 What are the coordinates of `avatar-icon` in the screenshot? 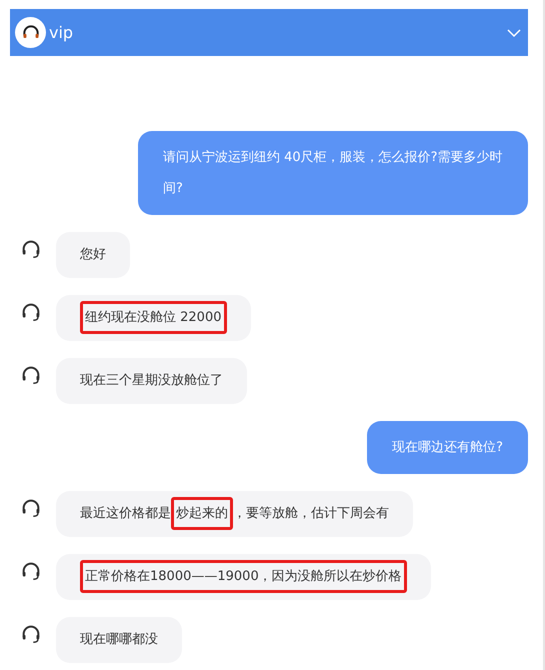 It's located at (30, 32).